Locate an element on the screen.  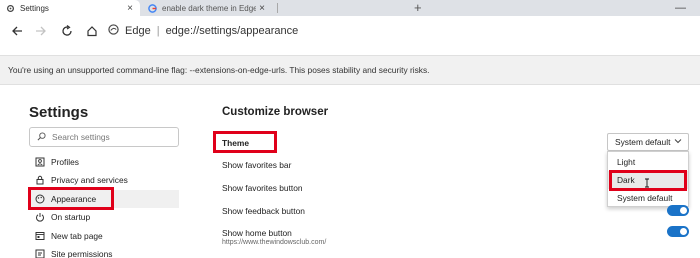
permissions-icon is located at coordinates (40, 253).